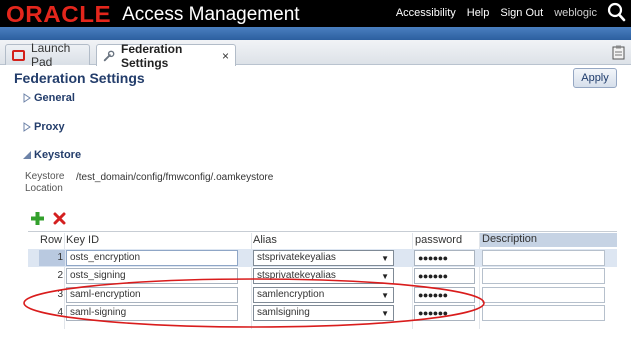  What do you see at coordinates (496, 12) in the screenshot?
I see `top-nav: Accessibility Help Sign Out weblogic` at bounding box center [496, 12].